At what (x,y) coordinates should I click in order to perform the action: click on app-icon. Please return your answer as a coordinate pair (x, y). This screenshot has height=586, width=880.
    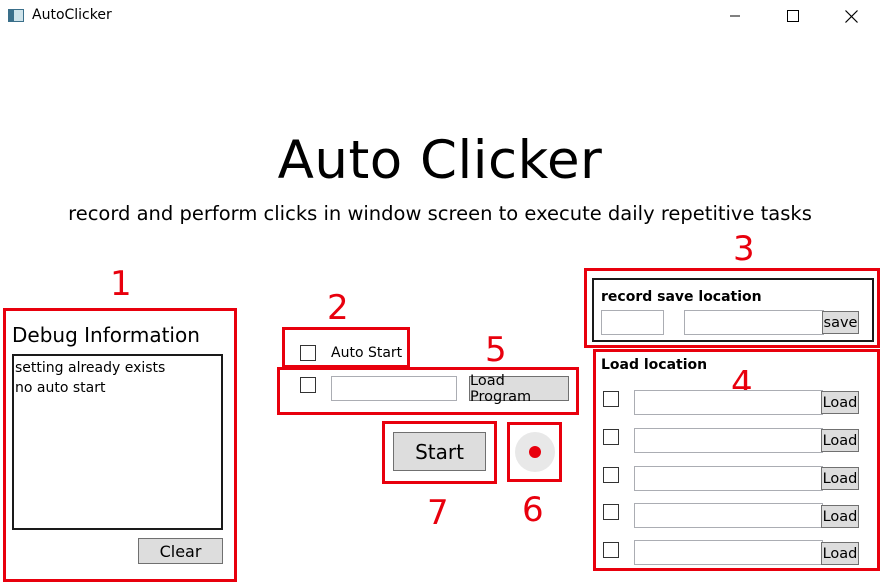
    Looking at the image, I should click on (16, 15).